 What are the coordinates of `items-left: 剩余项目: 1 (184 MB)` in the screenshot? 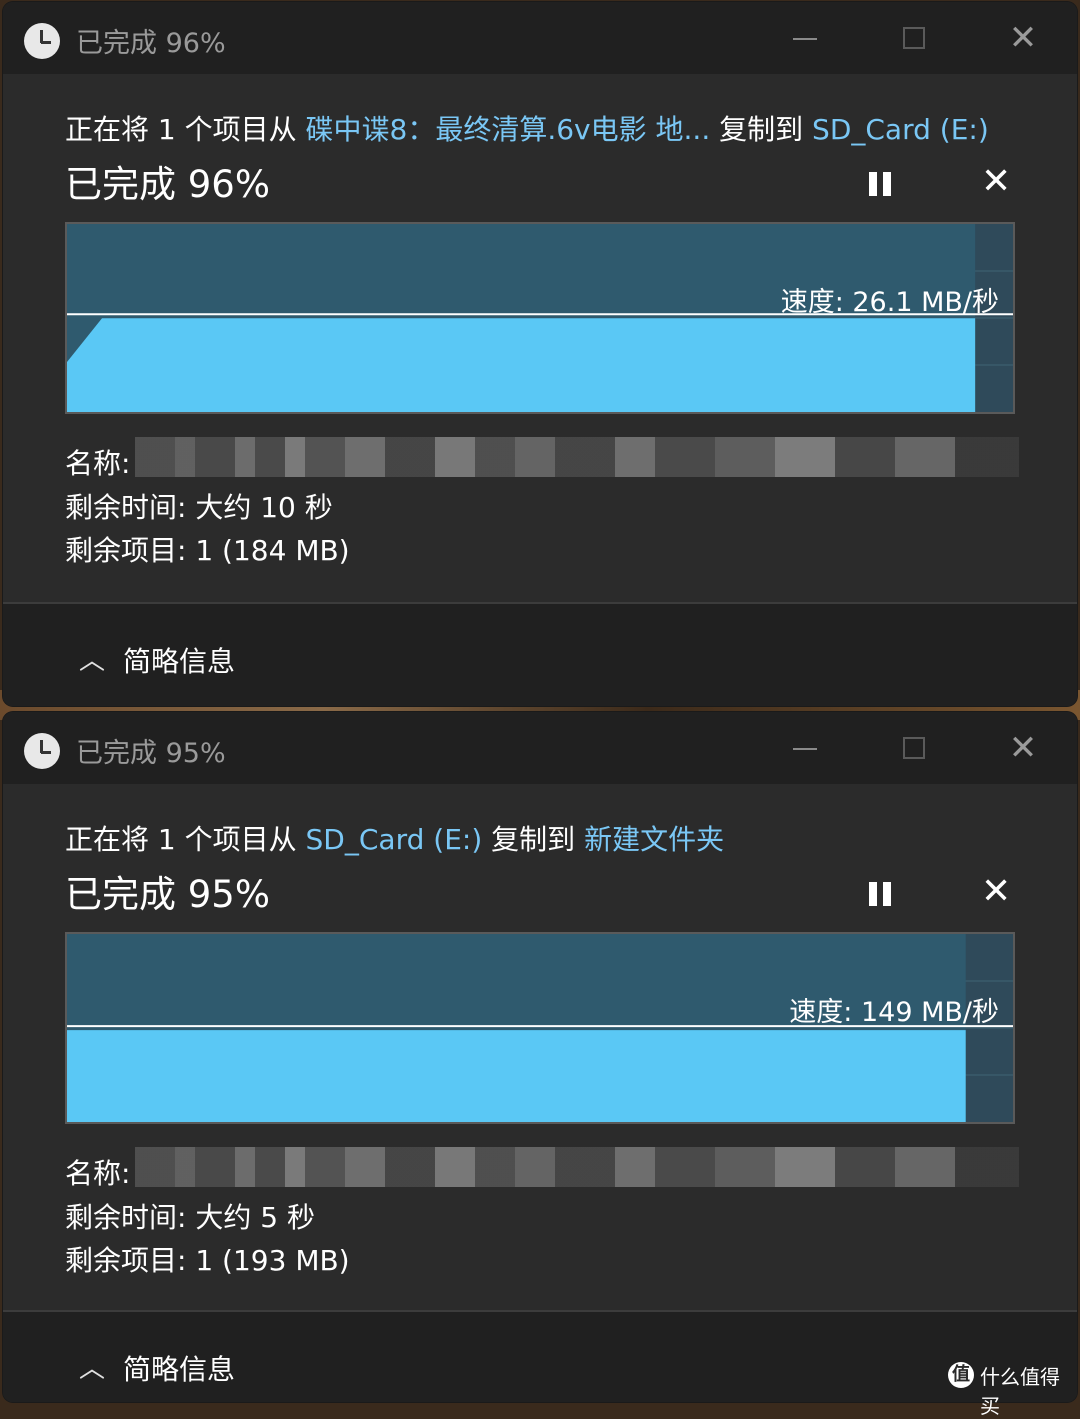 It's located at (207, 550).